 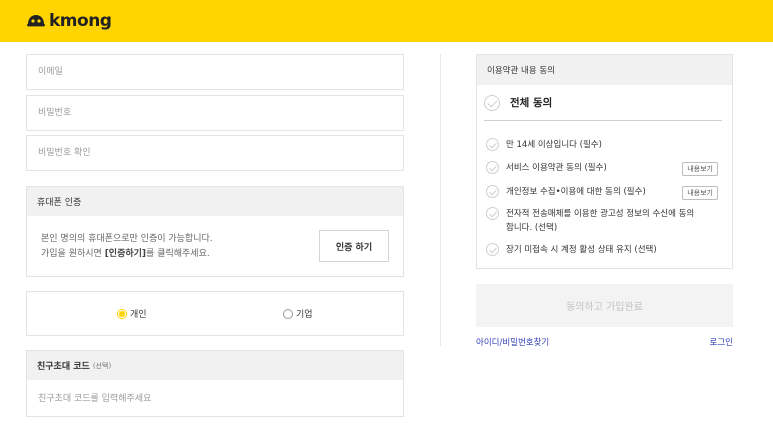 I want to click on kmong-logo: kmong, so click(x=69, y=21).